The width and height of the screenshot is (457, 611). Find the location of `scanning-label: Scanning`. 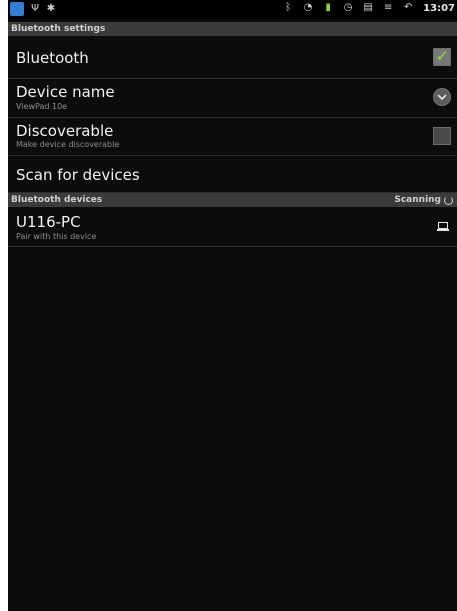

scanning-label: Scanning is located at coordinates (417, 200).